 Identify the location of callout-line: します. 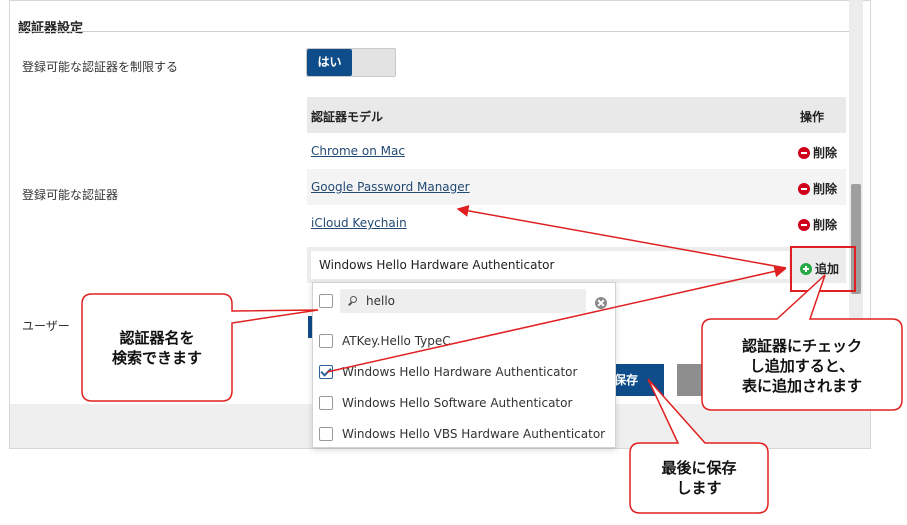
(699, 488).